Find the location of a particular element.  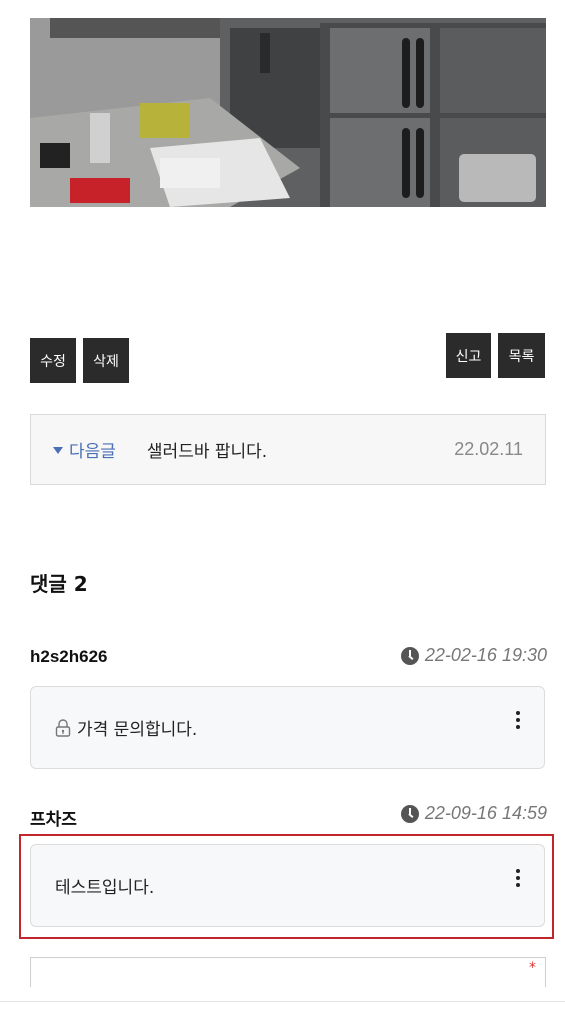

comment-text: 가격 문의합니다. is located at coordinates (137, 730).